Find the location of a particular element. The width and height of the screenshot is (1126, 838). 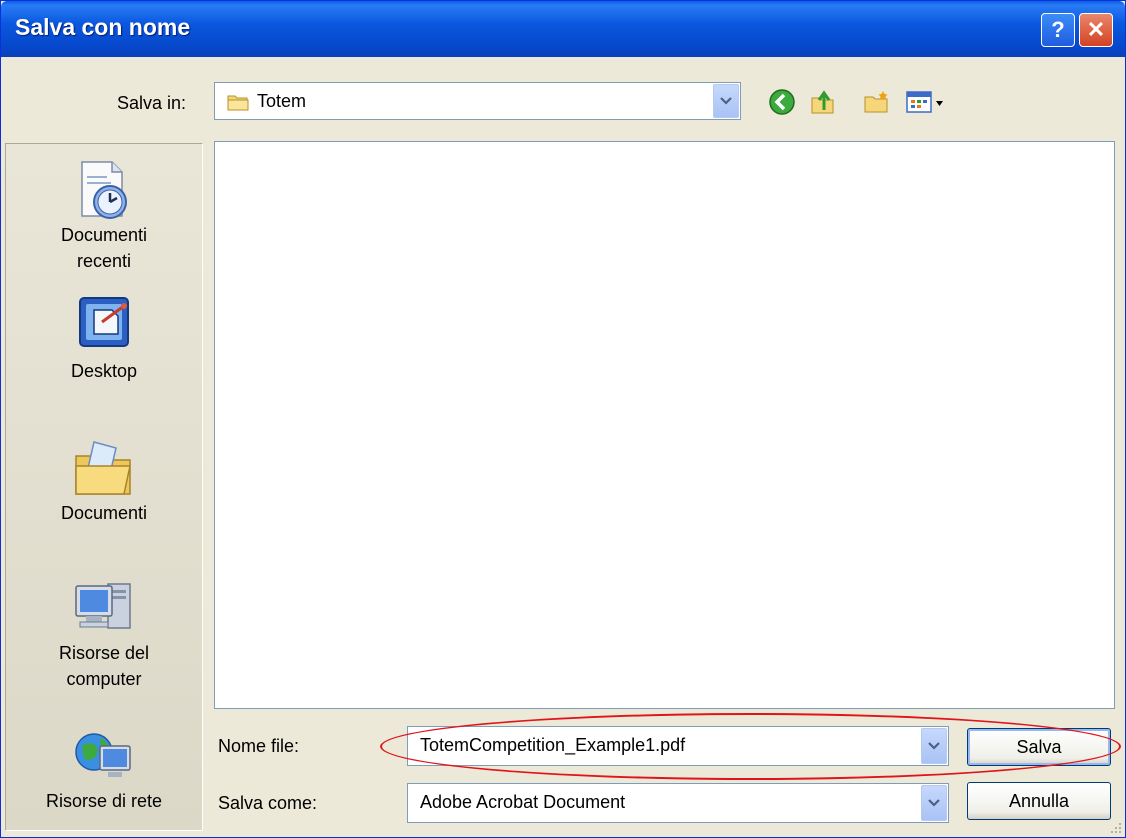

recent-documents-icon is located at coordinates (104, 190).